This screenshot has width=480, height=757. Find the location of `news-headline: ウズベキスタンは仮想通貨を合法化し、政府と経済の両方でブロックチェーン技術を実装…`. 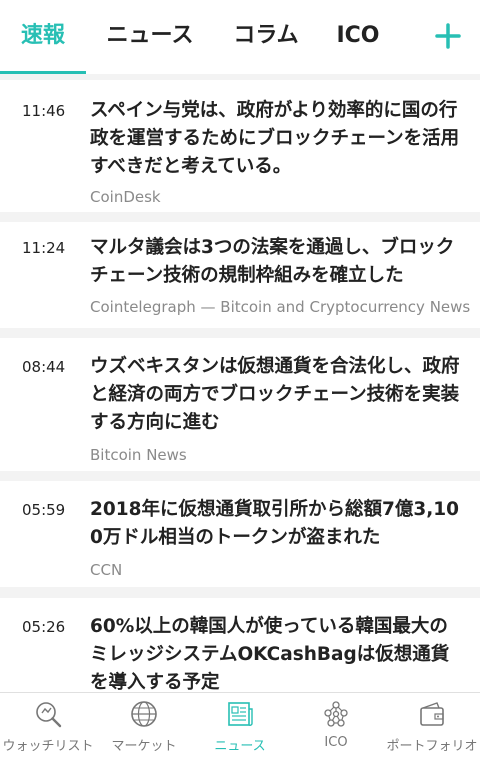

news-headline: ウズベキスタンは仮想通貨を合法化し、政府と経済の両方でブロックチェーン技術を実装… is located at coordinates (275, 394).